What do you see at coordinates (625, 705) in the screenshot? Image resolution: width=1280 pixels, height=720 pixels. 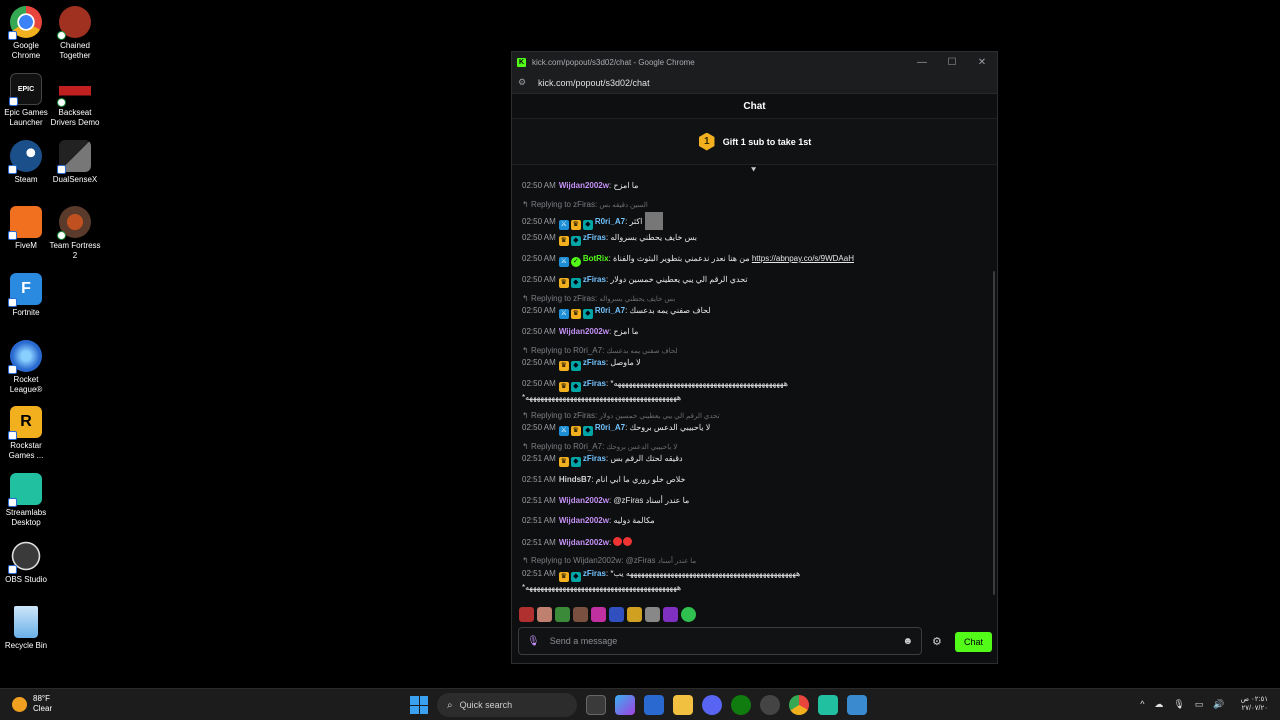 I see `copilot-icon` at bounding box center [625, 705].